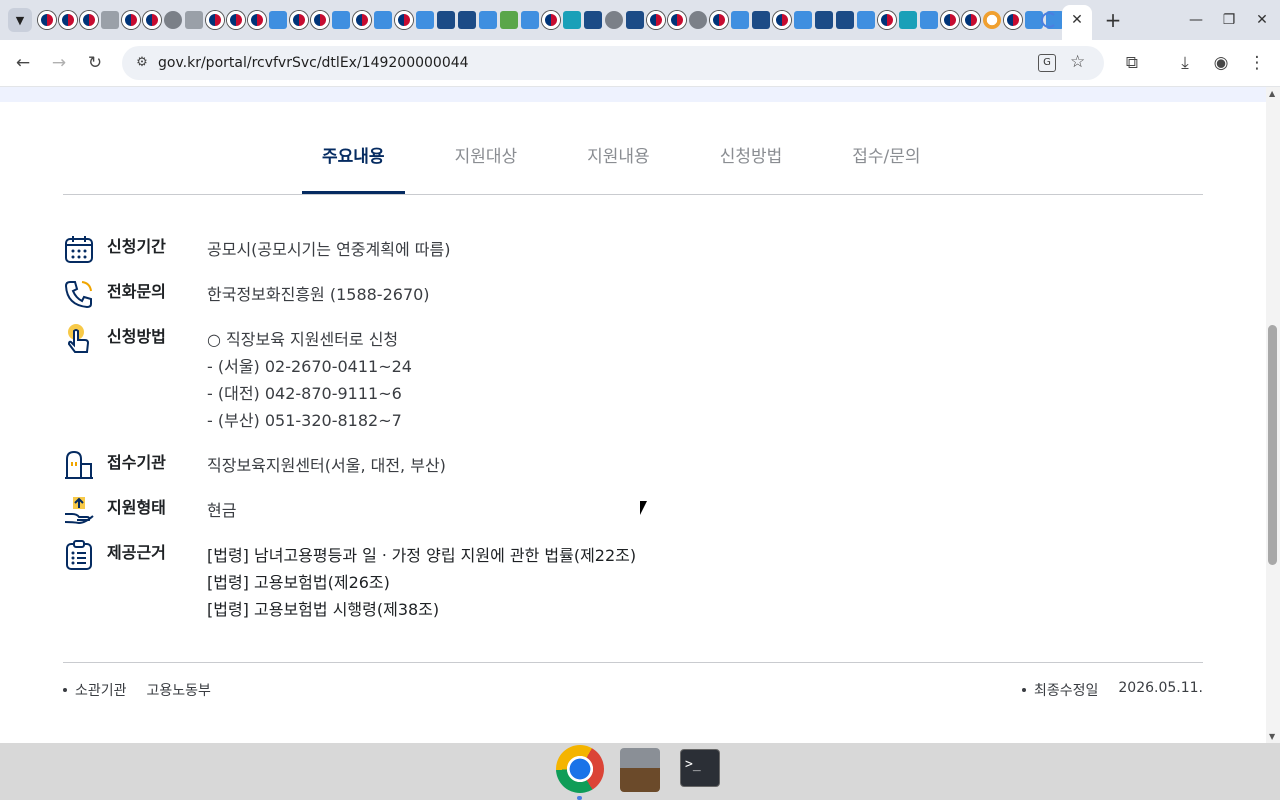  What do you see at coordinates (486, 160) in the screenshot?
I see `tab-target: 지원대상` at bounding box center [486, 160].